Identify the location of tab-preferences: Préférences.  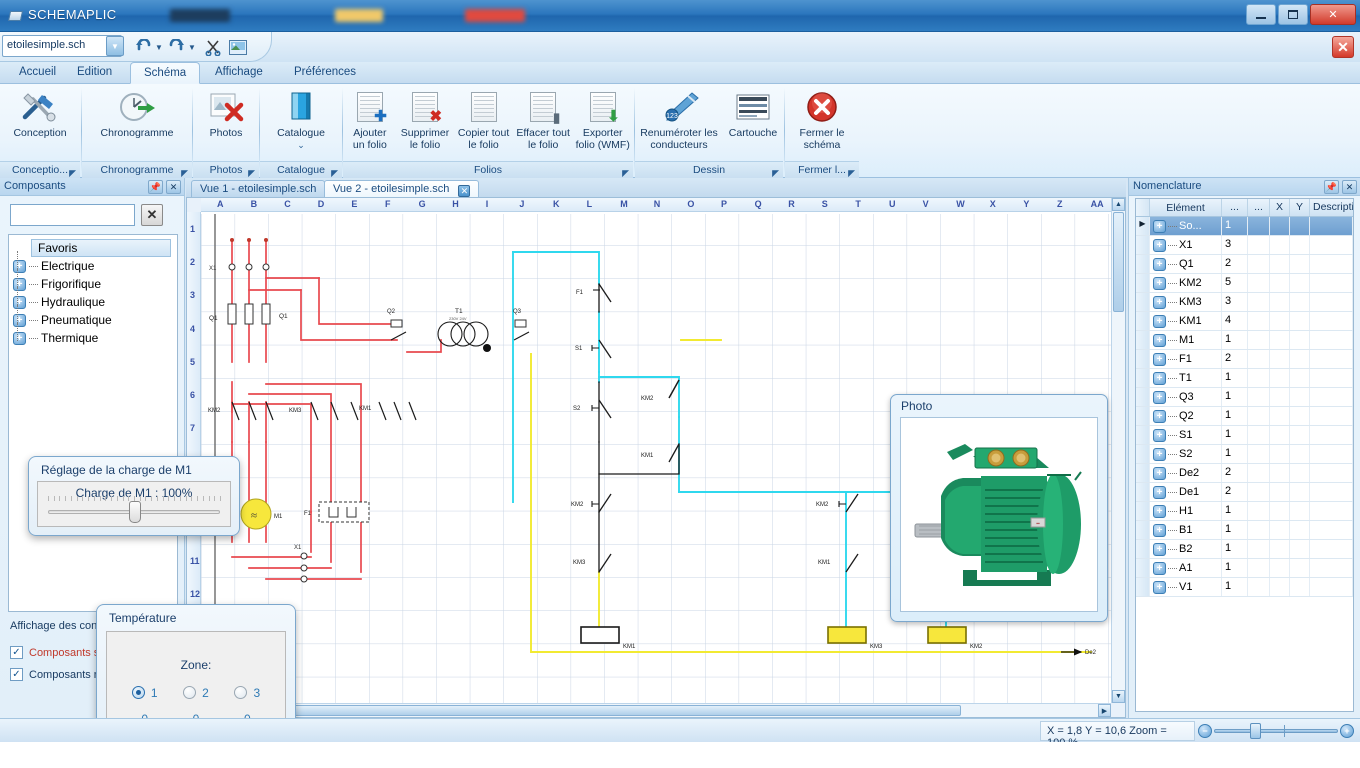
(325, 73).